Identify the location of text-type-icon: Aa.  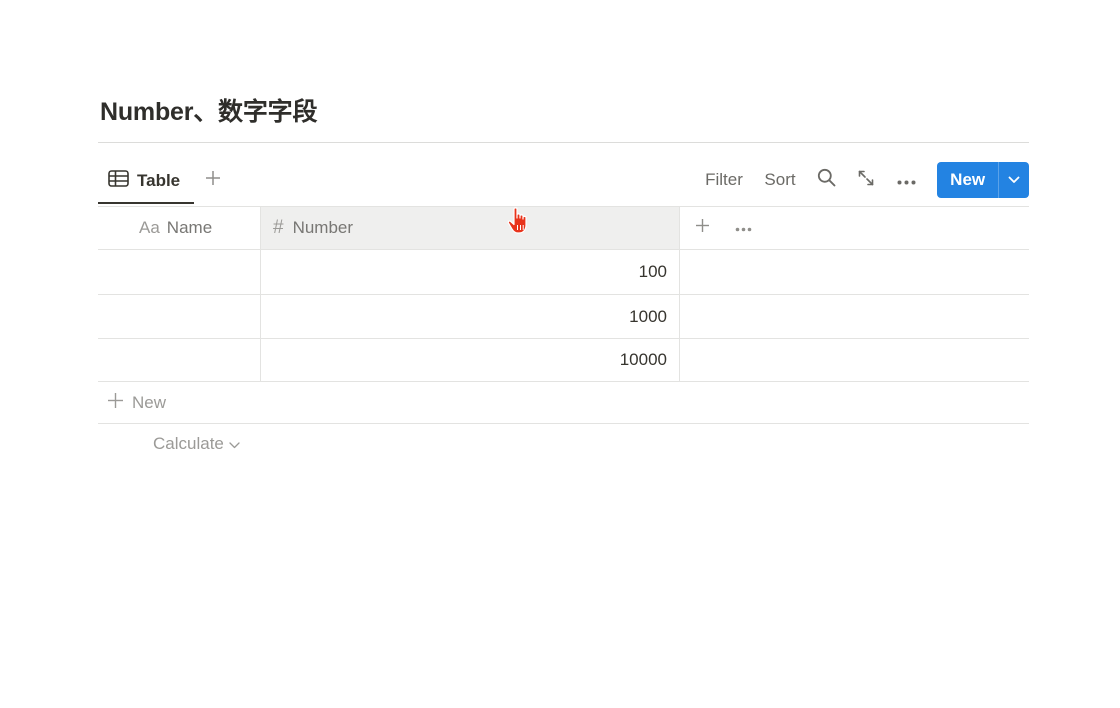
(149, 227).